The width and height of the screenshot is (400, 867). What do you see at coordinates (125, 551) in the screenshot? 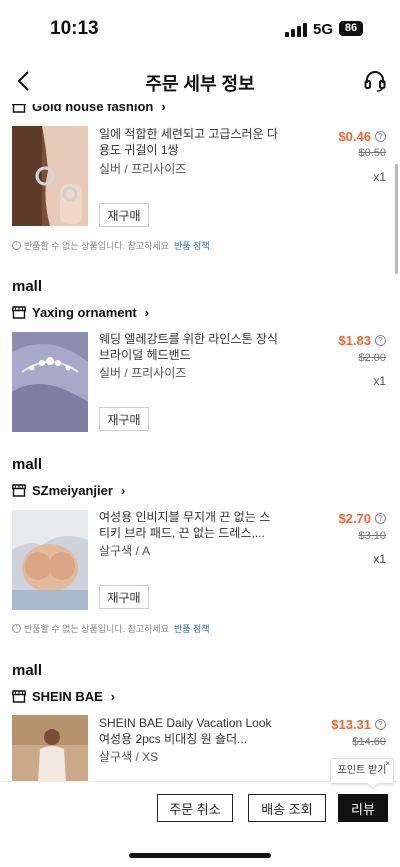
I see `product-variant: 살구색 / A` at bounding box center [125, 551].